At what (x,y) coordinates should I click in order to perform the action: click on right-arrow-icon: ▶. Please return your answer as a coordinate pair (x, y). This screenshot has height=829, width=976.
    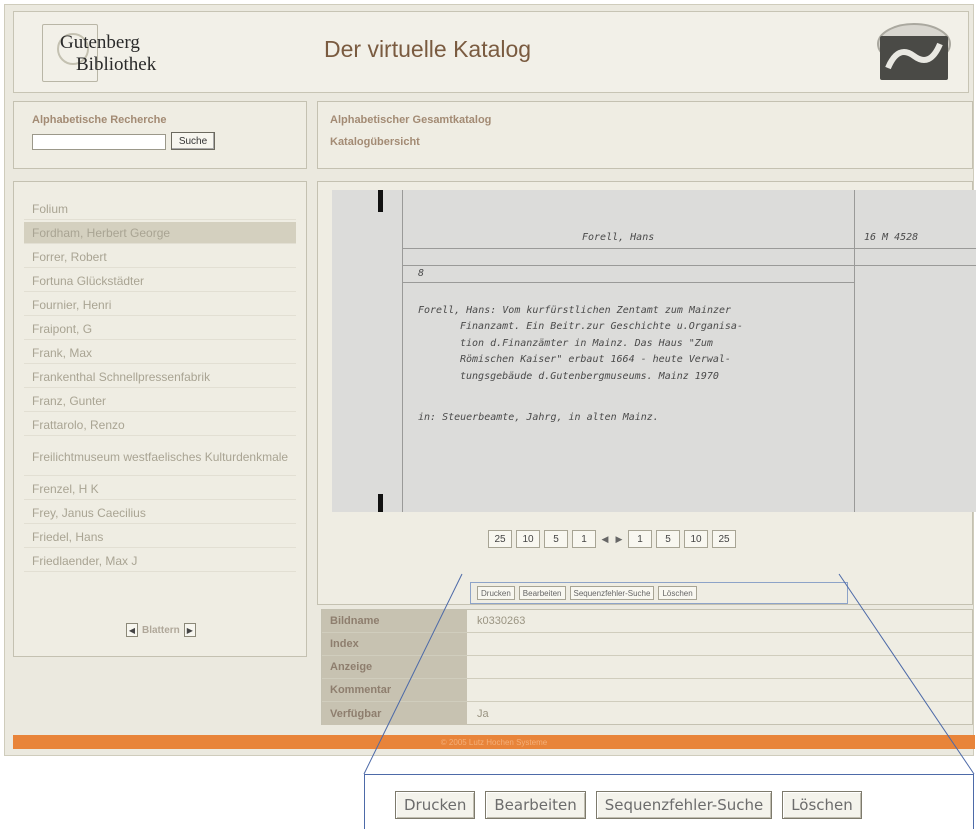
    Looking at the image, I should click on (619, 539).